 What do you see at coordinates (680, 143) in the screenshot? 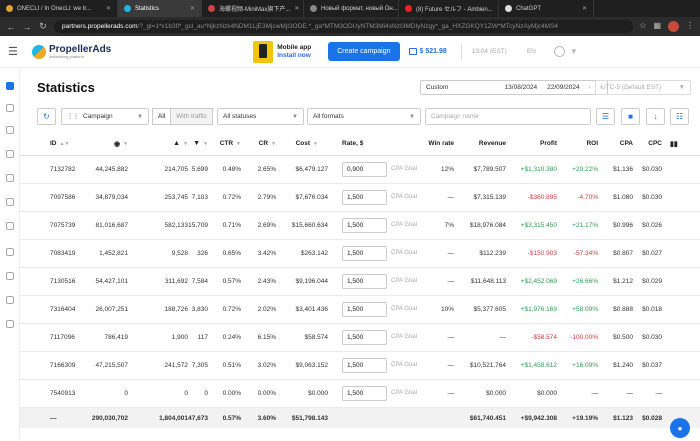
I see `col-extra: ▮▮` at bounding box center [680, 143].